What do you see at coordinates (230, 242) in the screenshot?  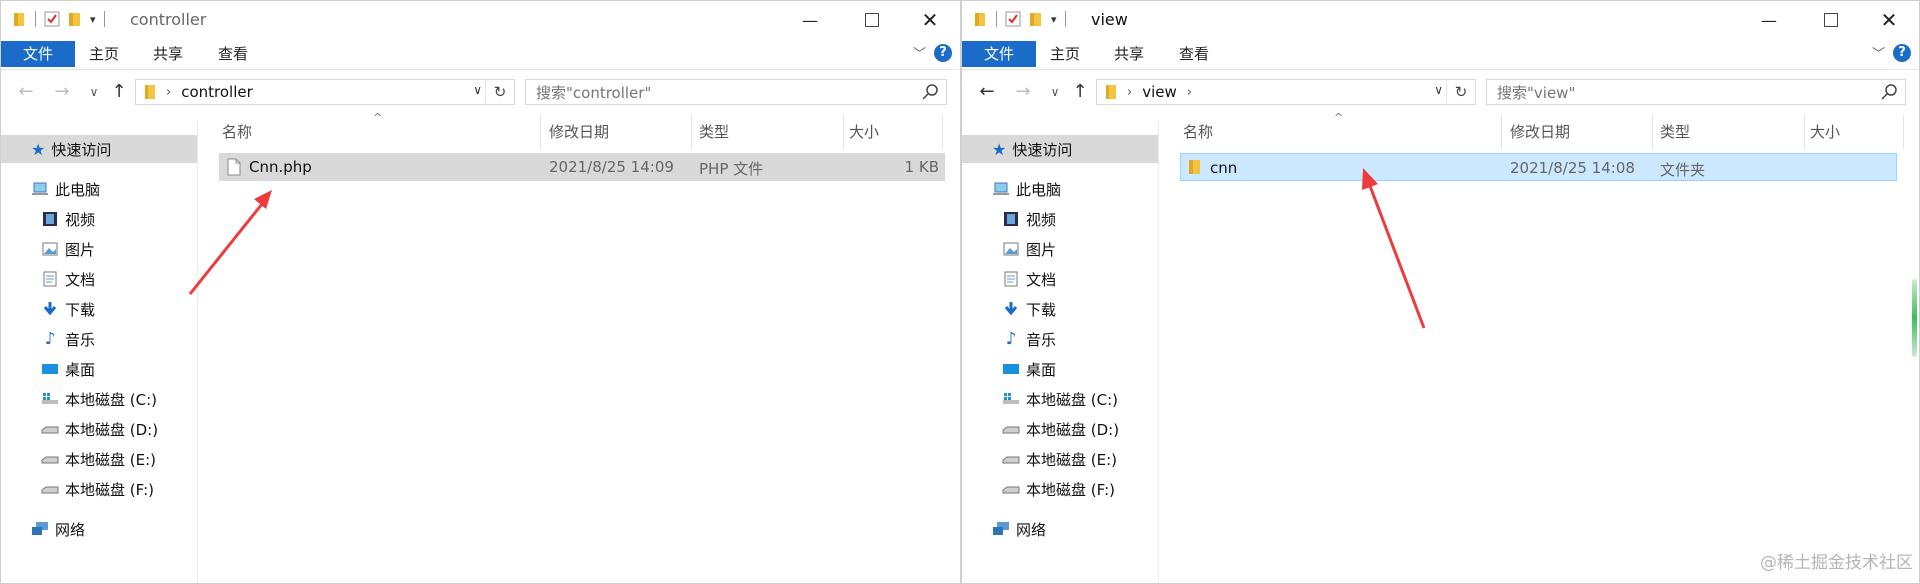 I see `arrow-annotation-left` at bounding box center [230, 242].